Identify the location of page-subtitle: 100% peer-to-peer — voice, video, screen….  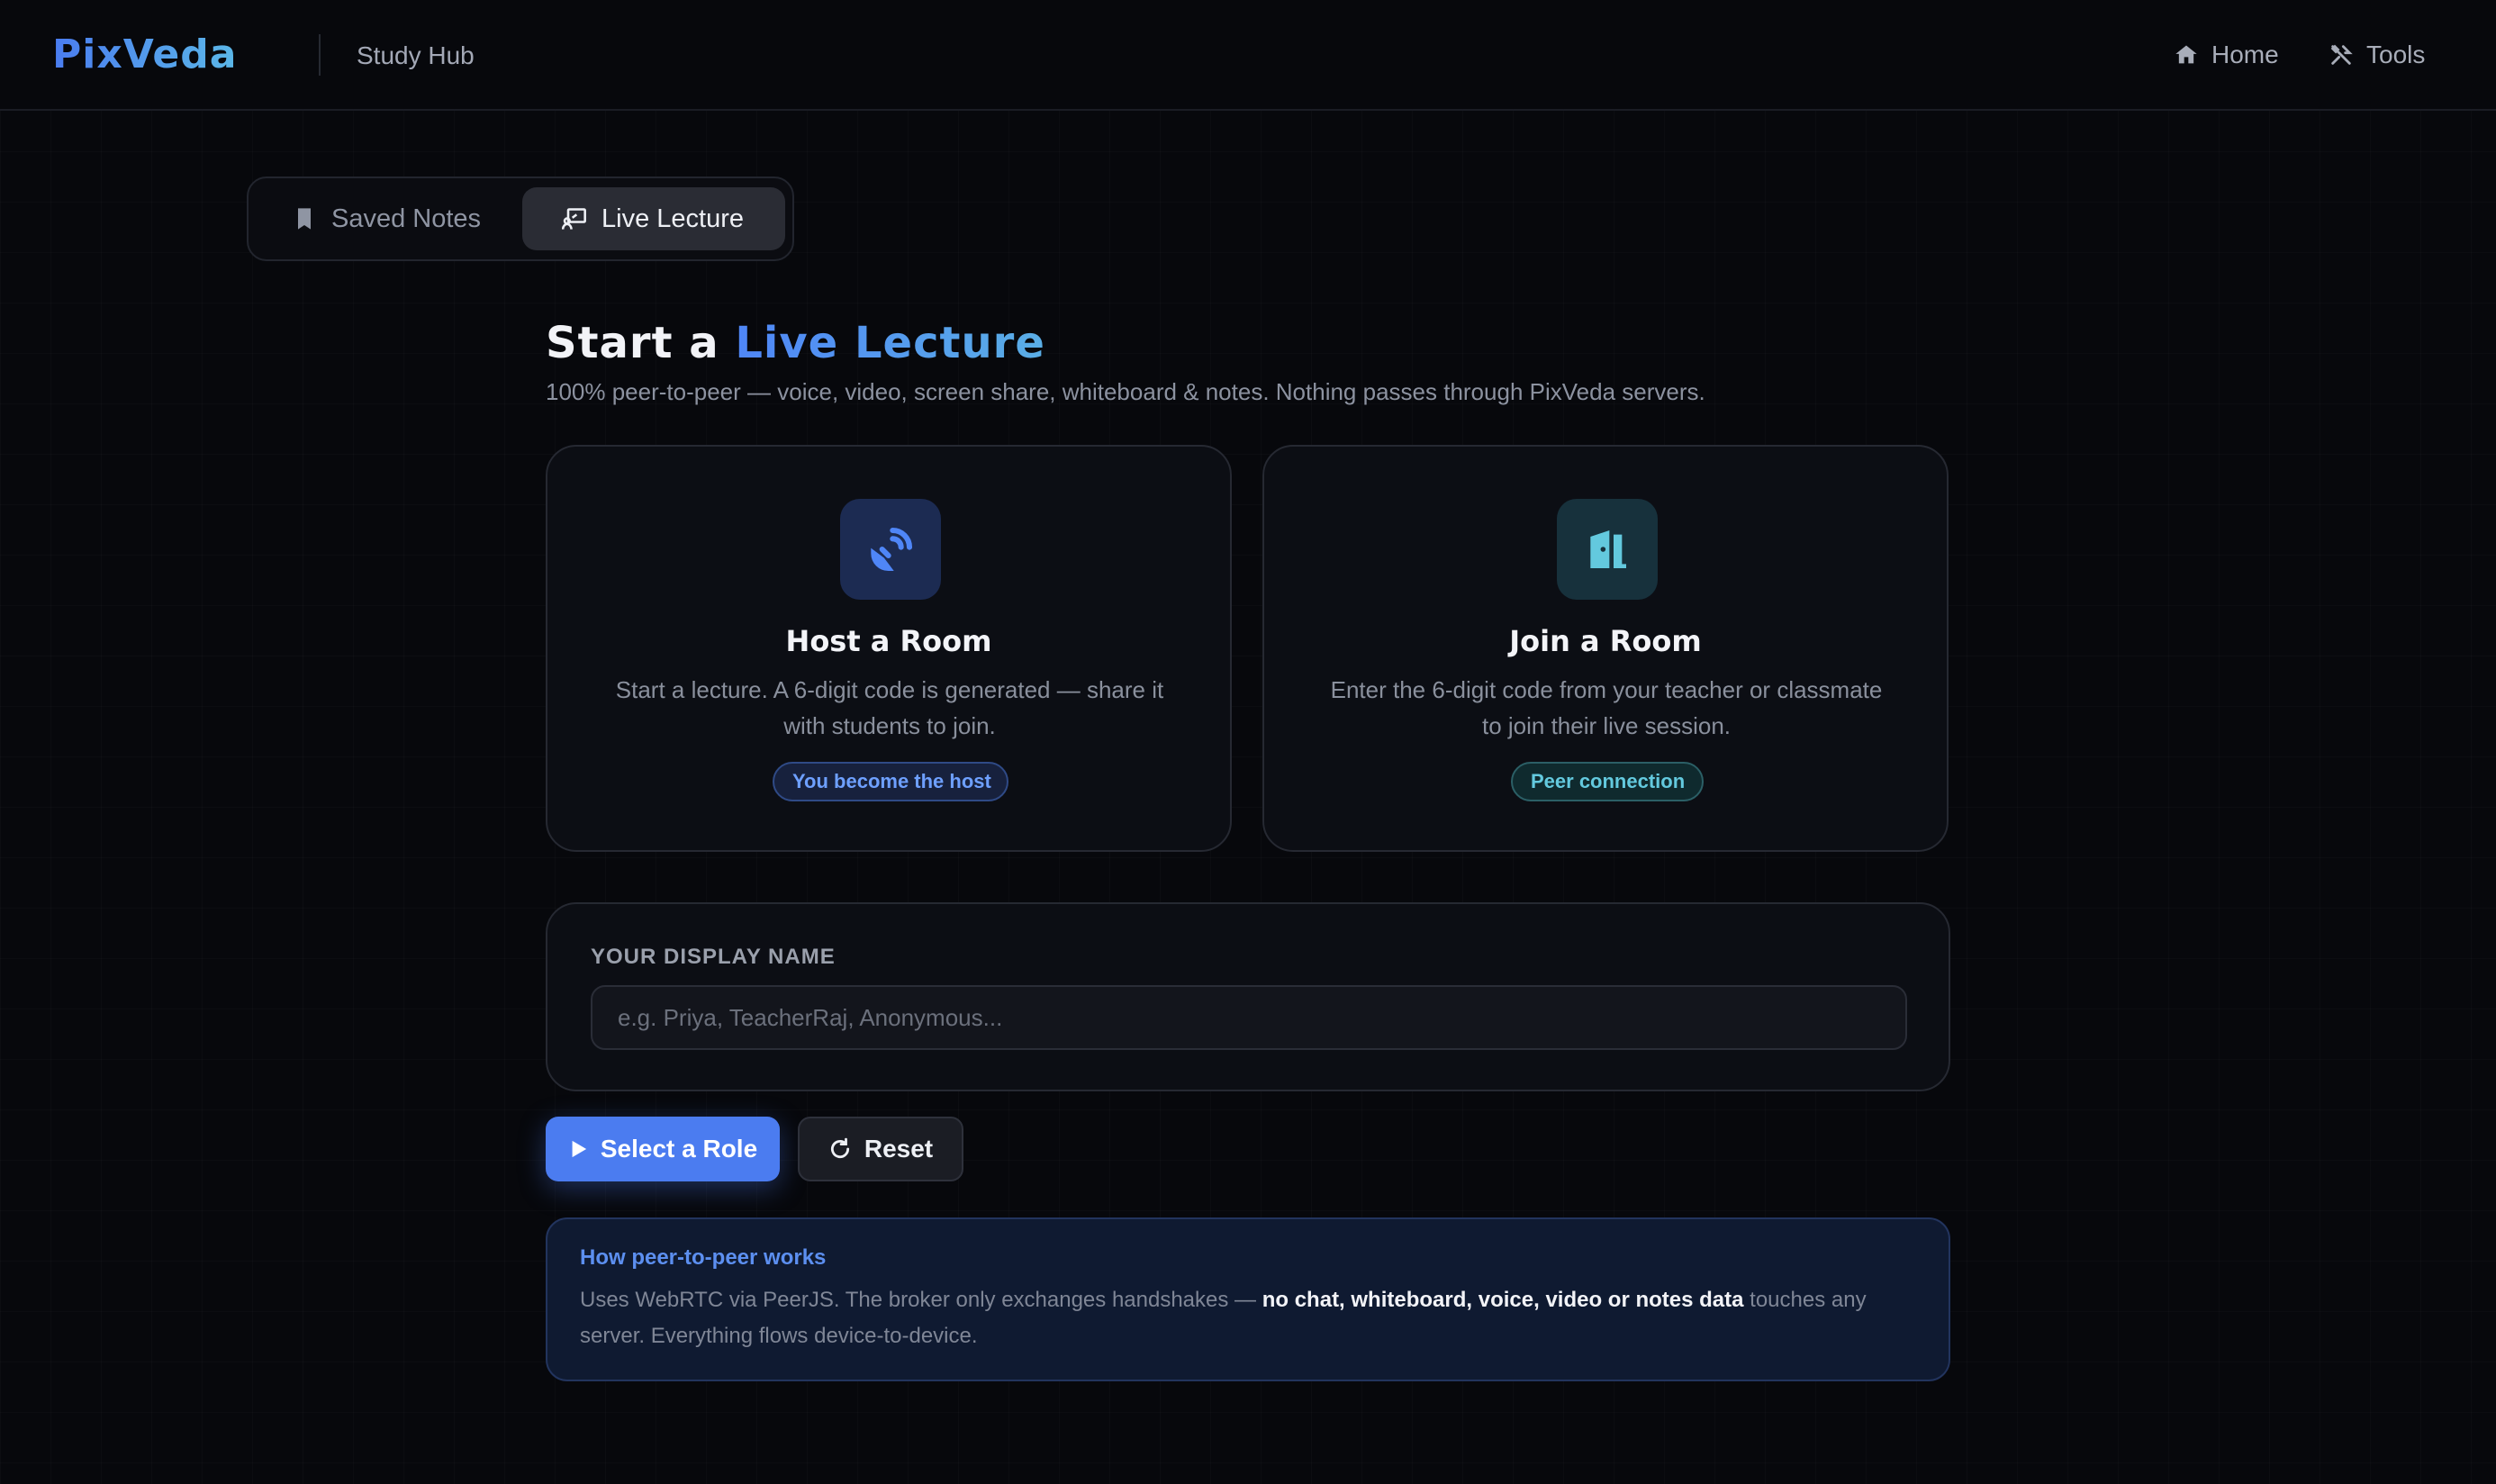
(1125, 391).